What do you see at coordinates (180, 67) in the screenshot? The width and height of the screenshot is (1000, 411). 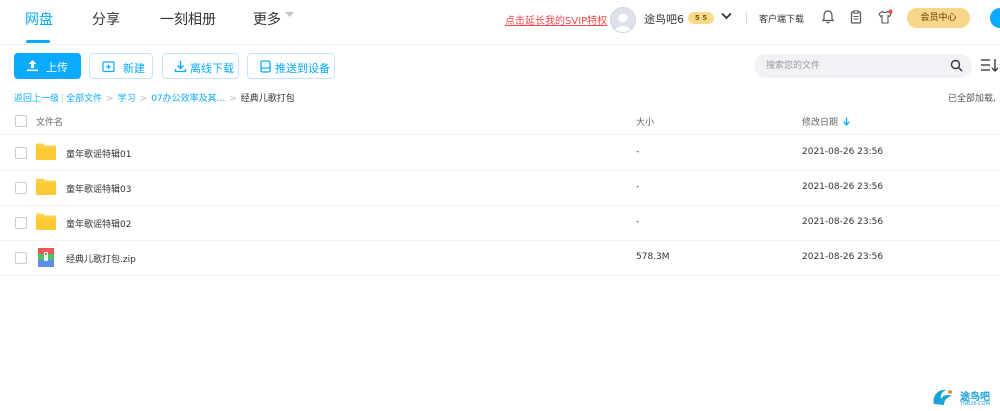 I see `download-icon` at bounding box center [180, 67].